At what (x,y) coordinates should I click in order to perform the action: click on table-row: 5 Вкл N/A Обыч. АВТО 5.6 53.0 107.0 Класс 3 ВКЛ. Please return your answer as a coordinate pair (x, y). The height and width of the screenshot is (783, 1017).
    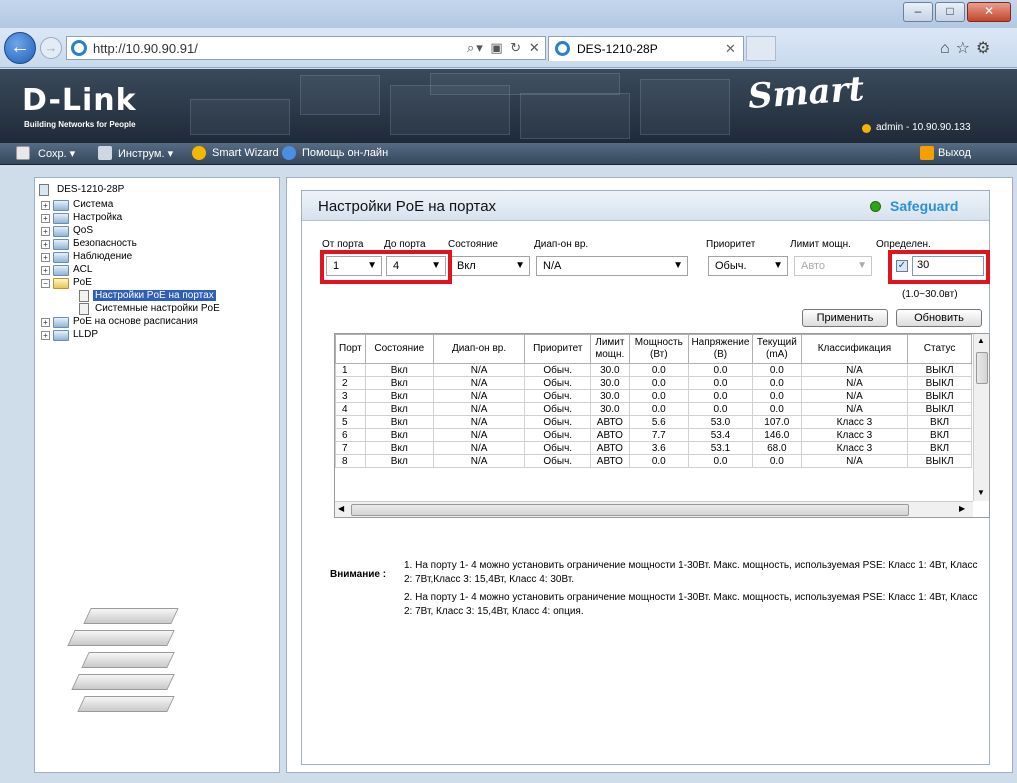
    Looking at the image, I should click on (653, 422).